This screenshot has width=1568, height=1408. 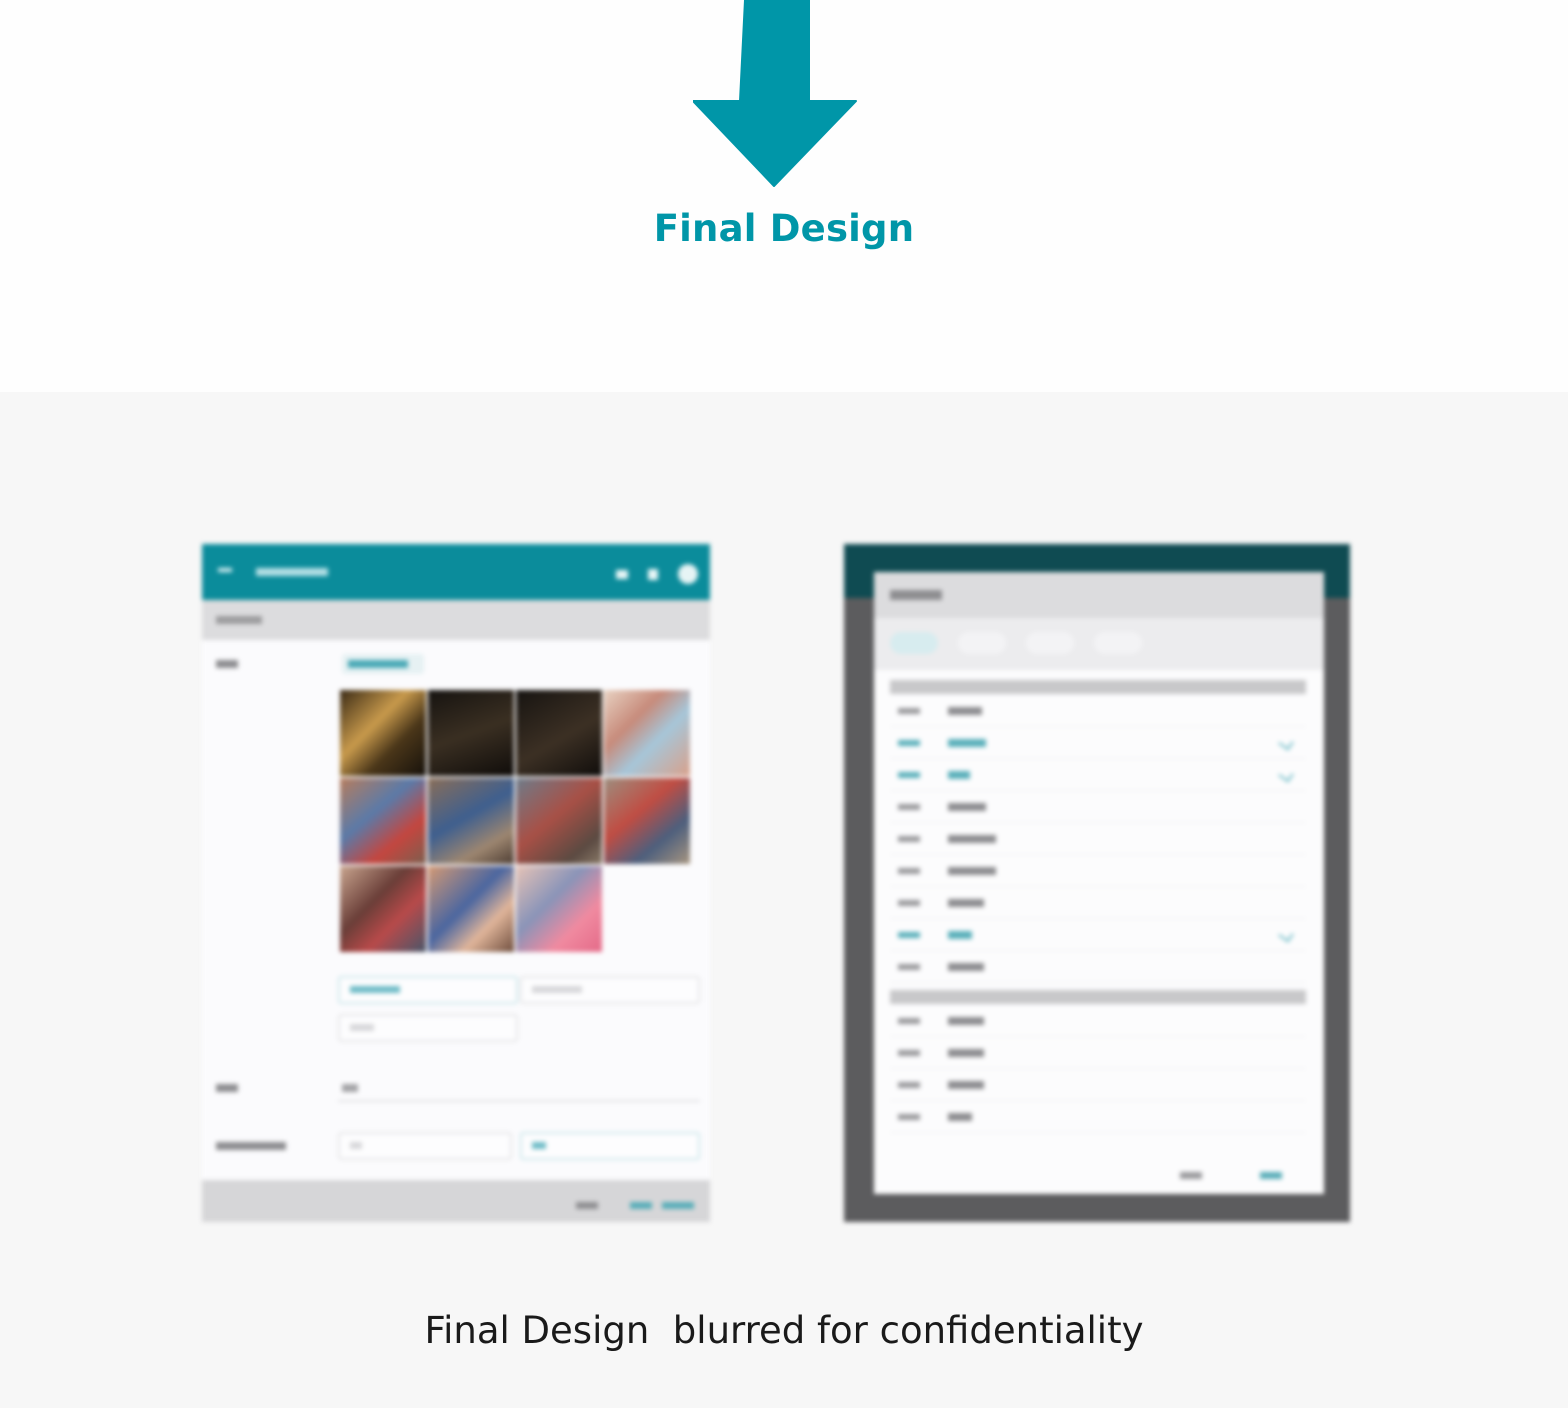 I want to click on tag-chip, so click(x=383, y=664).